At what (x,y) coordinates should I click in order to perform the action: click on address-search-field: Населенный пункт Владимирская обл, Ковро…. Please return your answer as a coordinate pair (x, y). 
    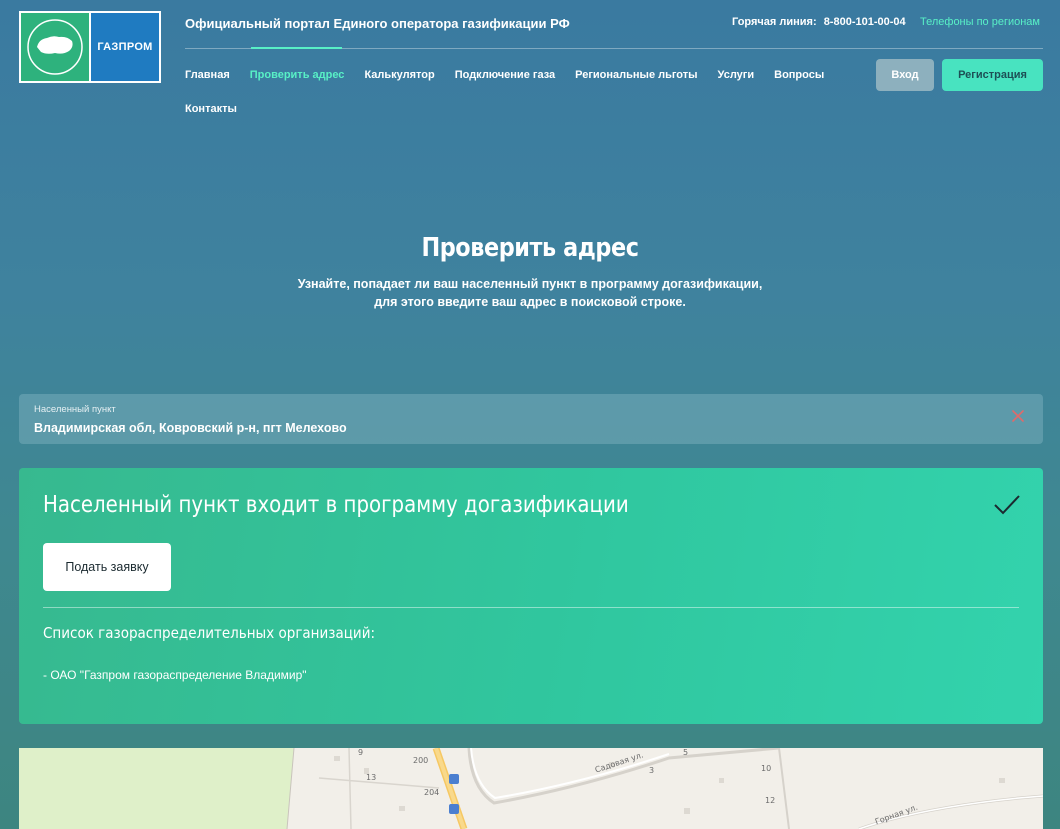
    Looking at the image, I should click on (531, 419).